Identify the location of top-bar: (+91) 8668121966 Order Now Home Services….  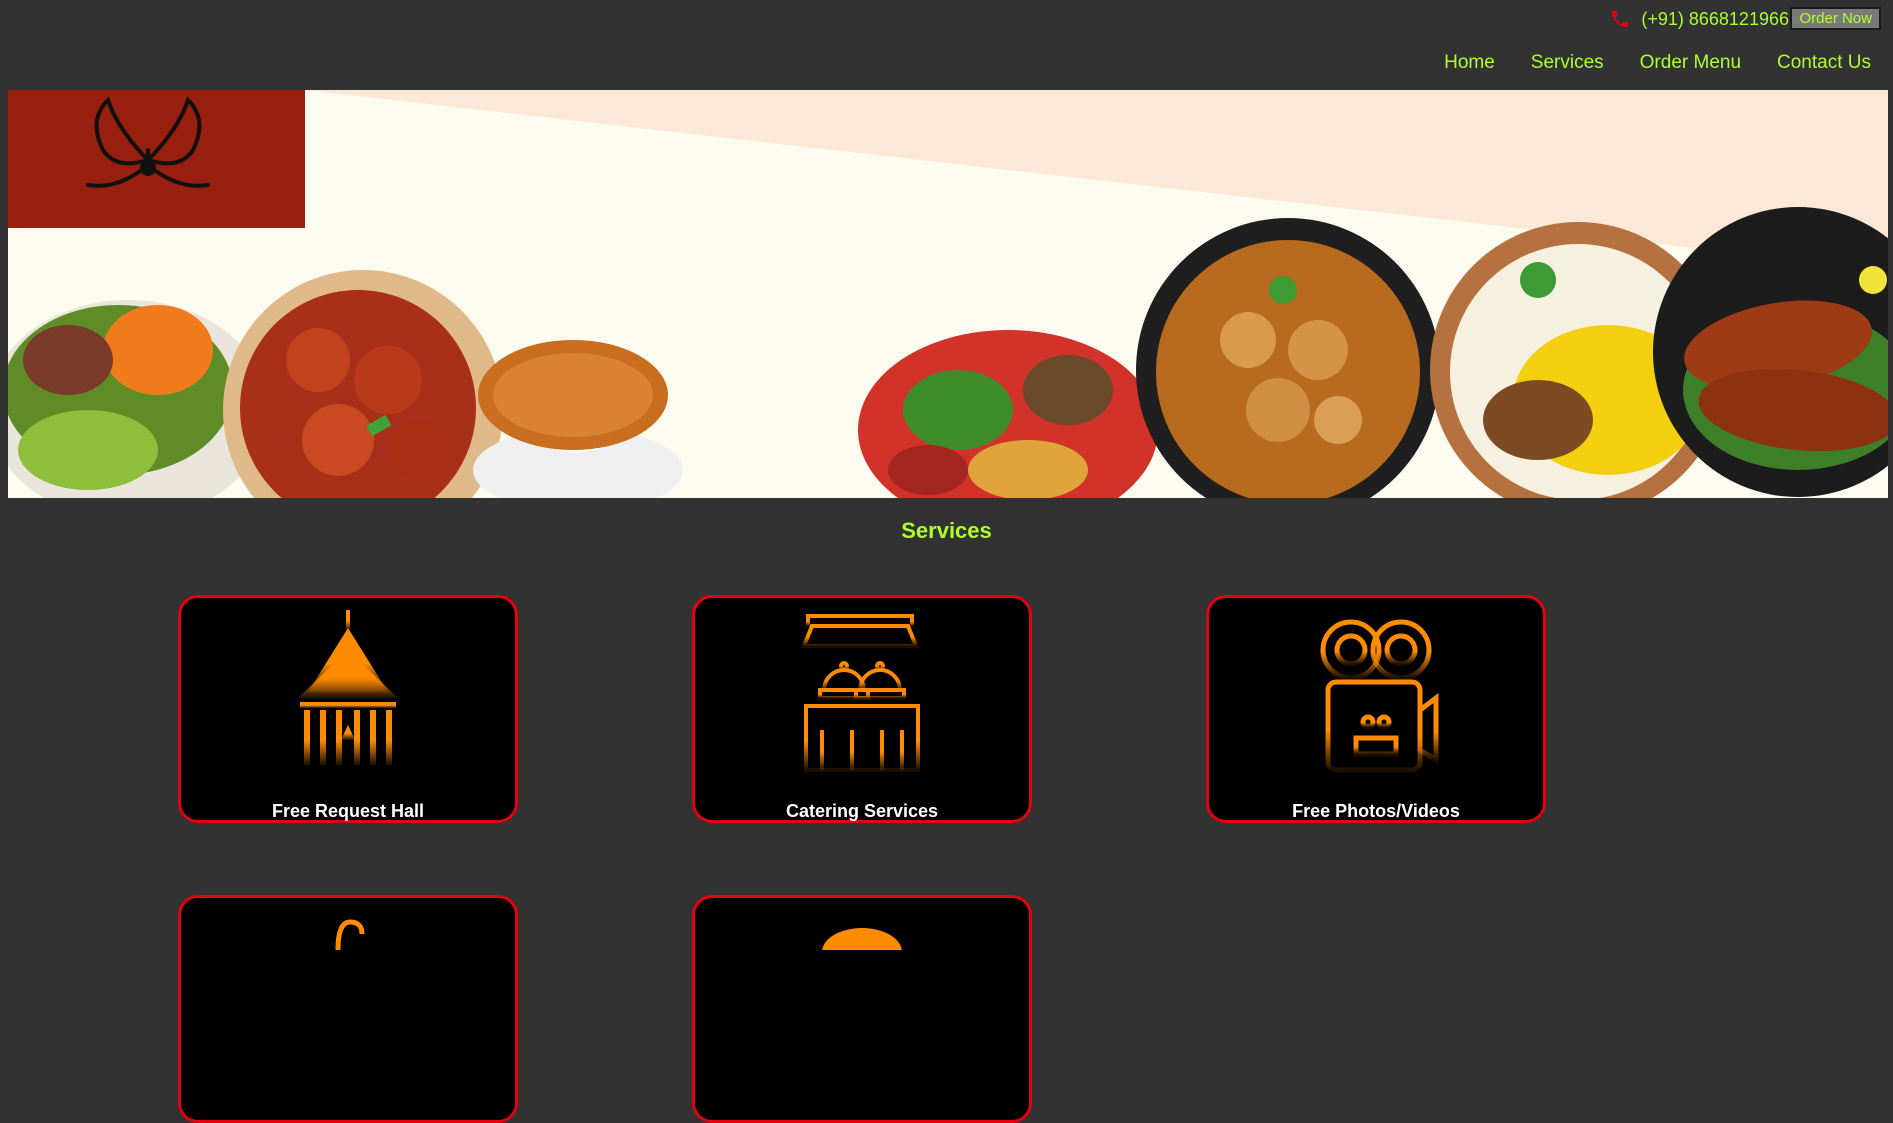
(946, 45).